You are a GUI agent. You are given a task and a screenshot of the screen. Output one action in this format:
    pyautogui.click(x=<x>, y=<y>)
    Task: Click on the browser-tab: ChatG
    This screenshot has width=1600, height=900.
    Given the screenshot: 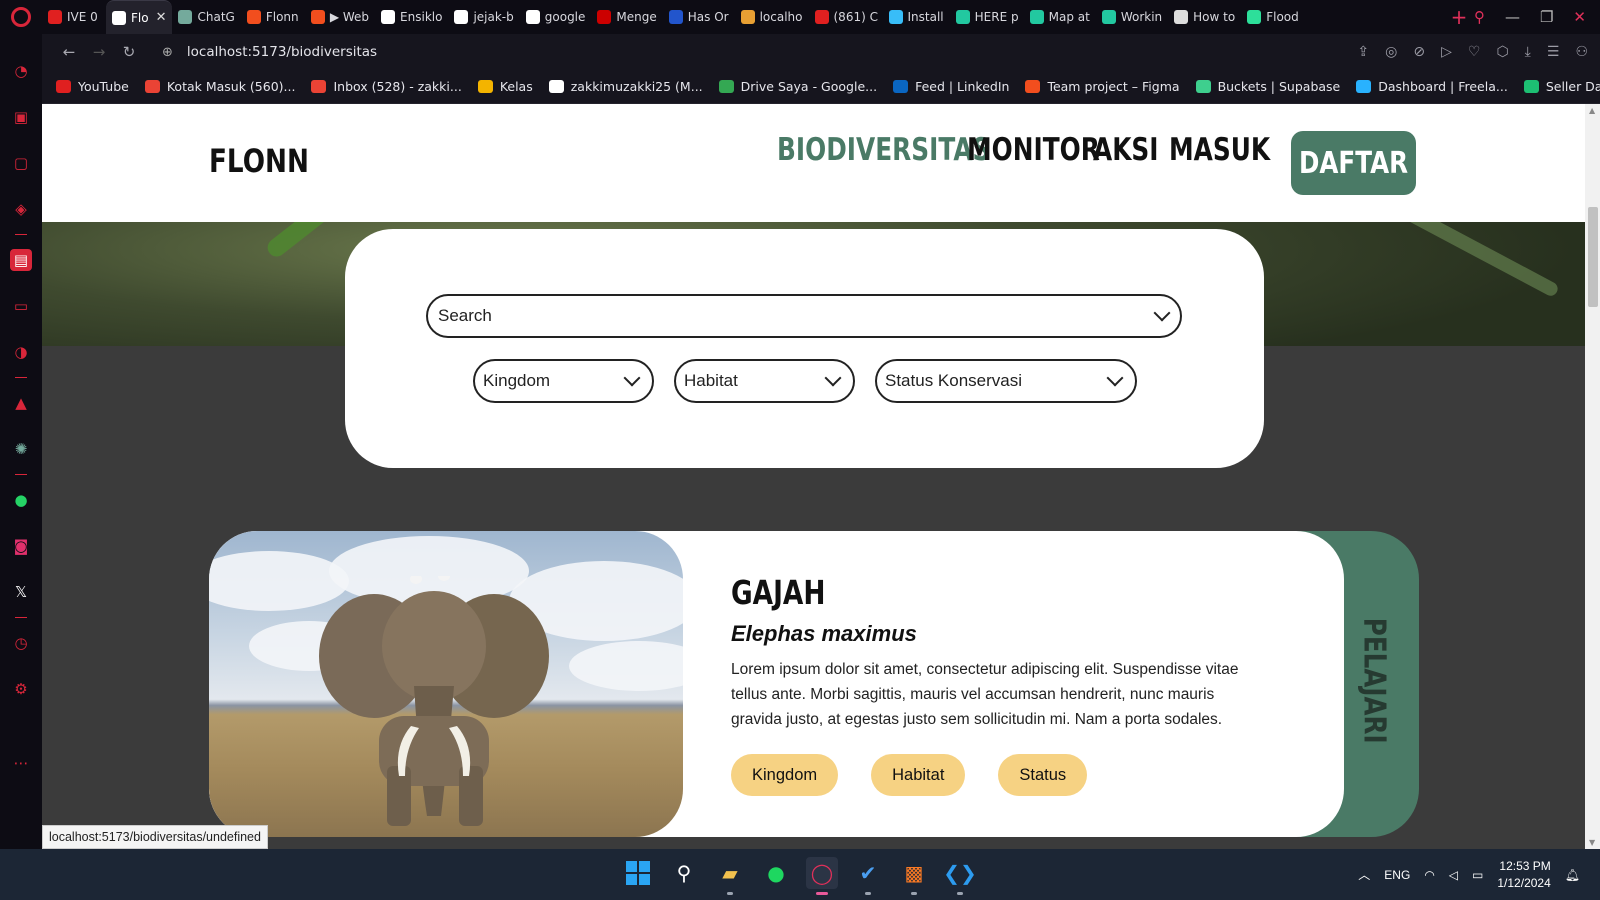 What is the action you would take?
    pyautogui.click(x=206, y=17)
    